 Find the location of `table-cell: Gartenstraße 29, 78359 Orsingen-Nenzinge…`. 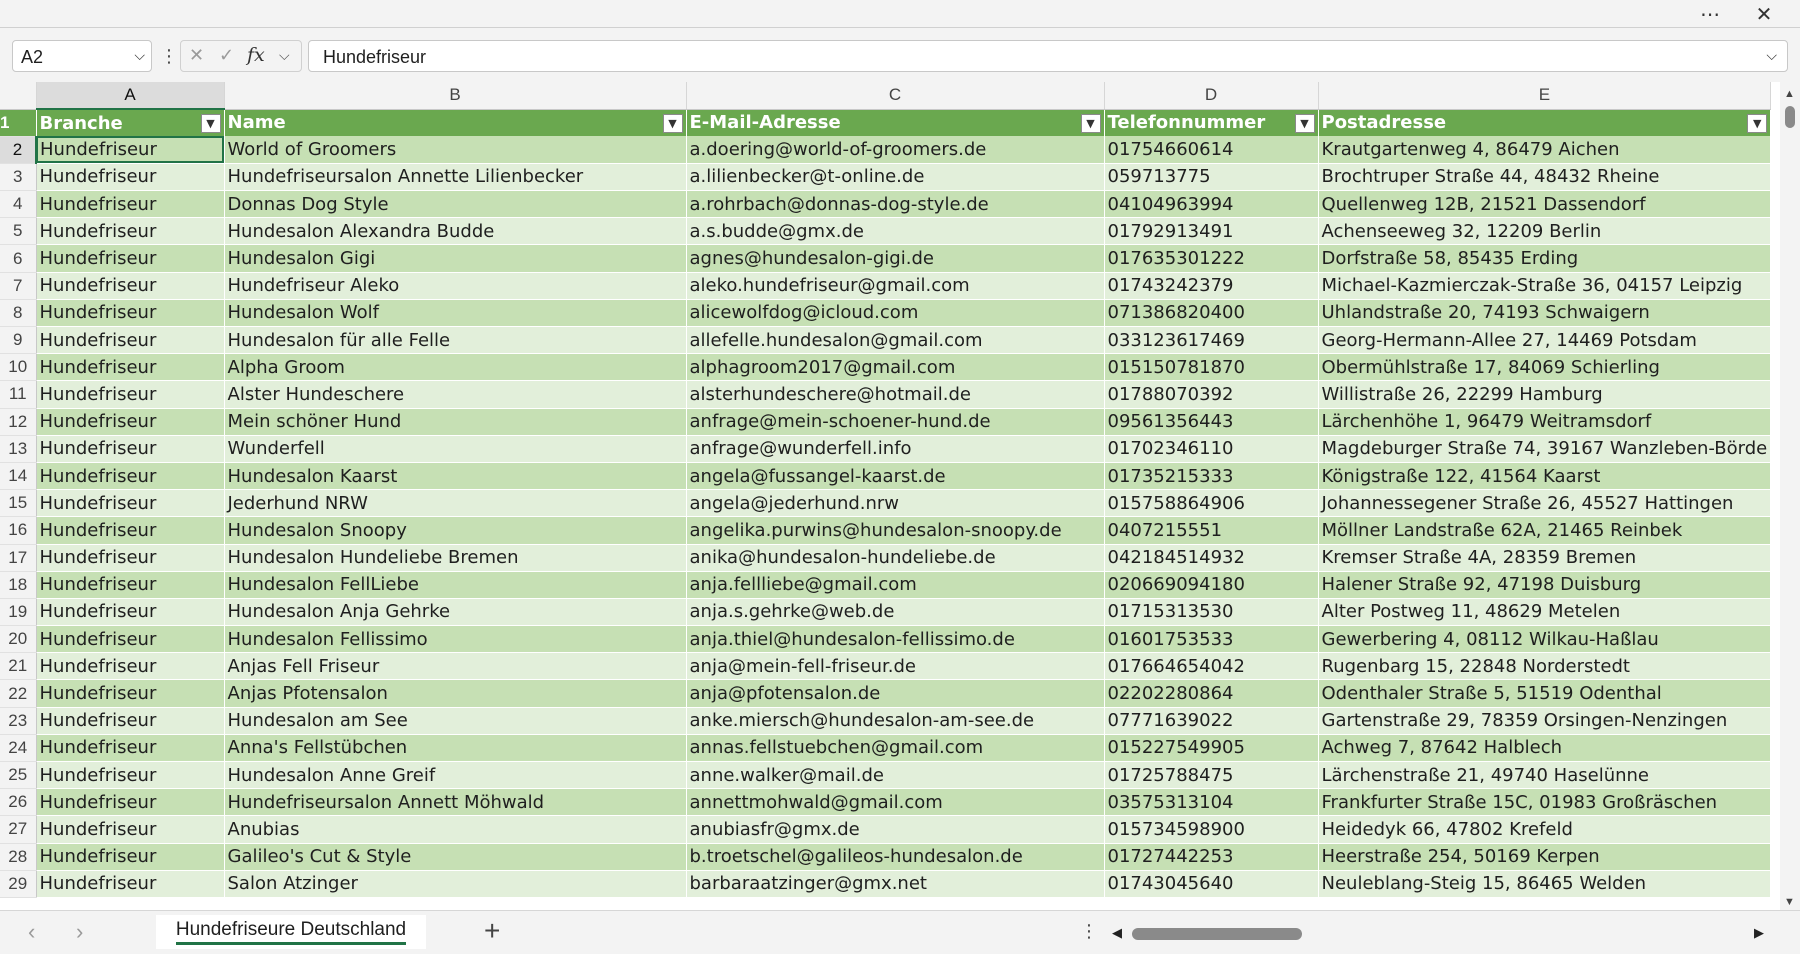

table-cell: Gartenstraße 29, 78359 Orsingen-Nenzinge… is located at coordinates (1545, 721).